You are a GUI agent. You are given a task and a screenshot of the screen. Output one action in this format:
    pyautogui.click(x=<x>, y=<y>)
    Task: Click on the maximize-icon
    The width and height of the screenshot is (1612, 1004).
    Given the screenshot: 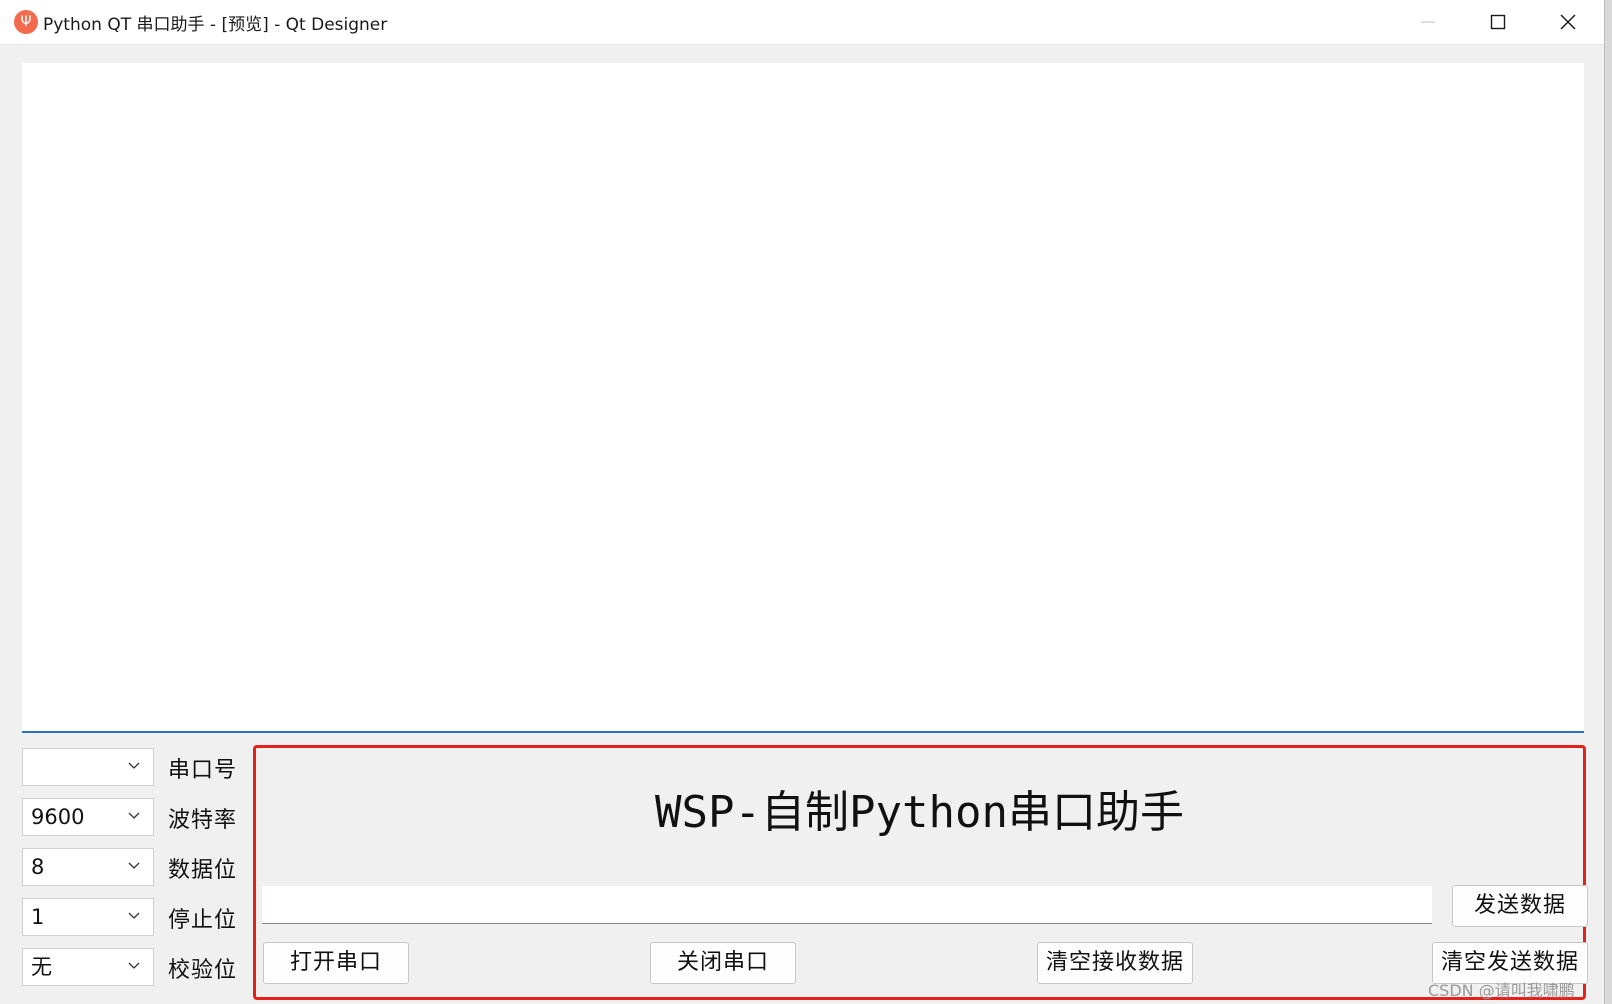 What is the action you would take?
    pyautogui.click(x=1498, y=22)
    